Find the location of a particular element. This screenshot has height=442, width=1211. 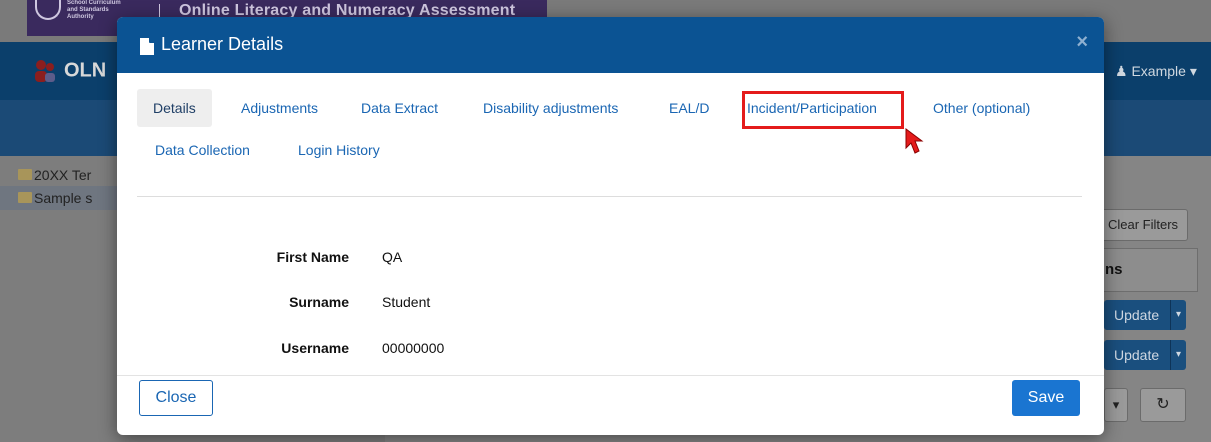

user-menu: ♟ Example ▾ is located at coordinates (1156, 71).